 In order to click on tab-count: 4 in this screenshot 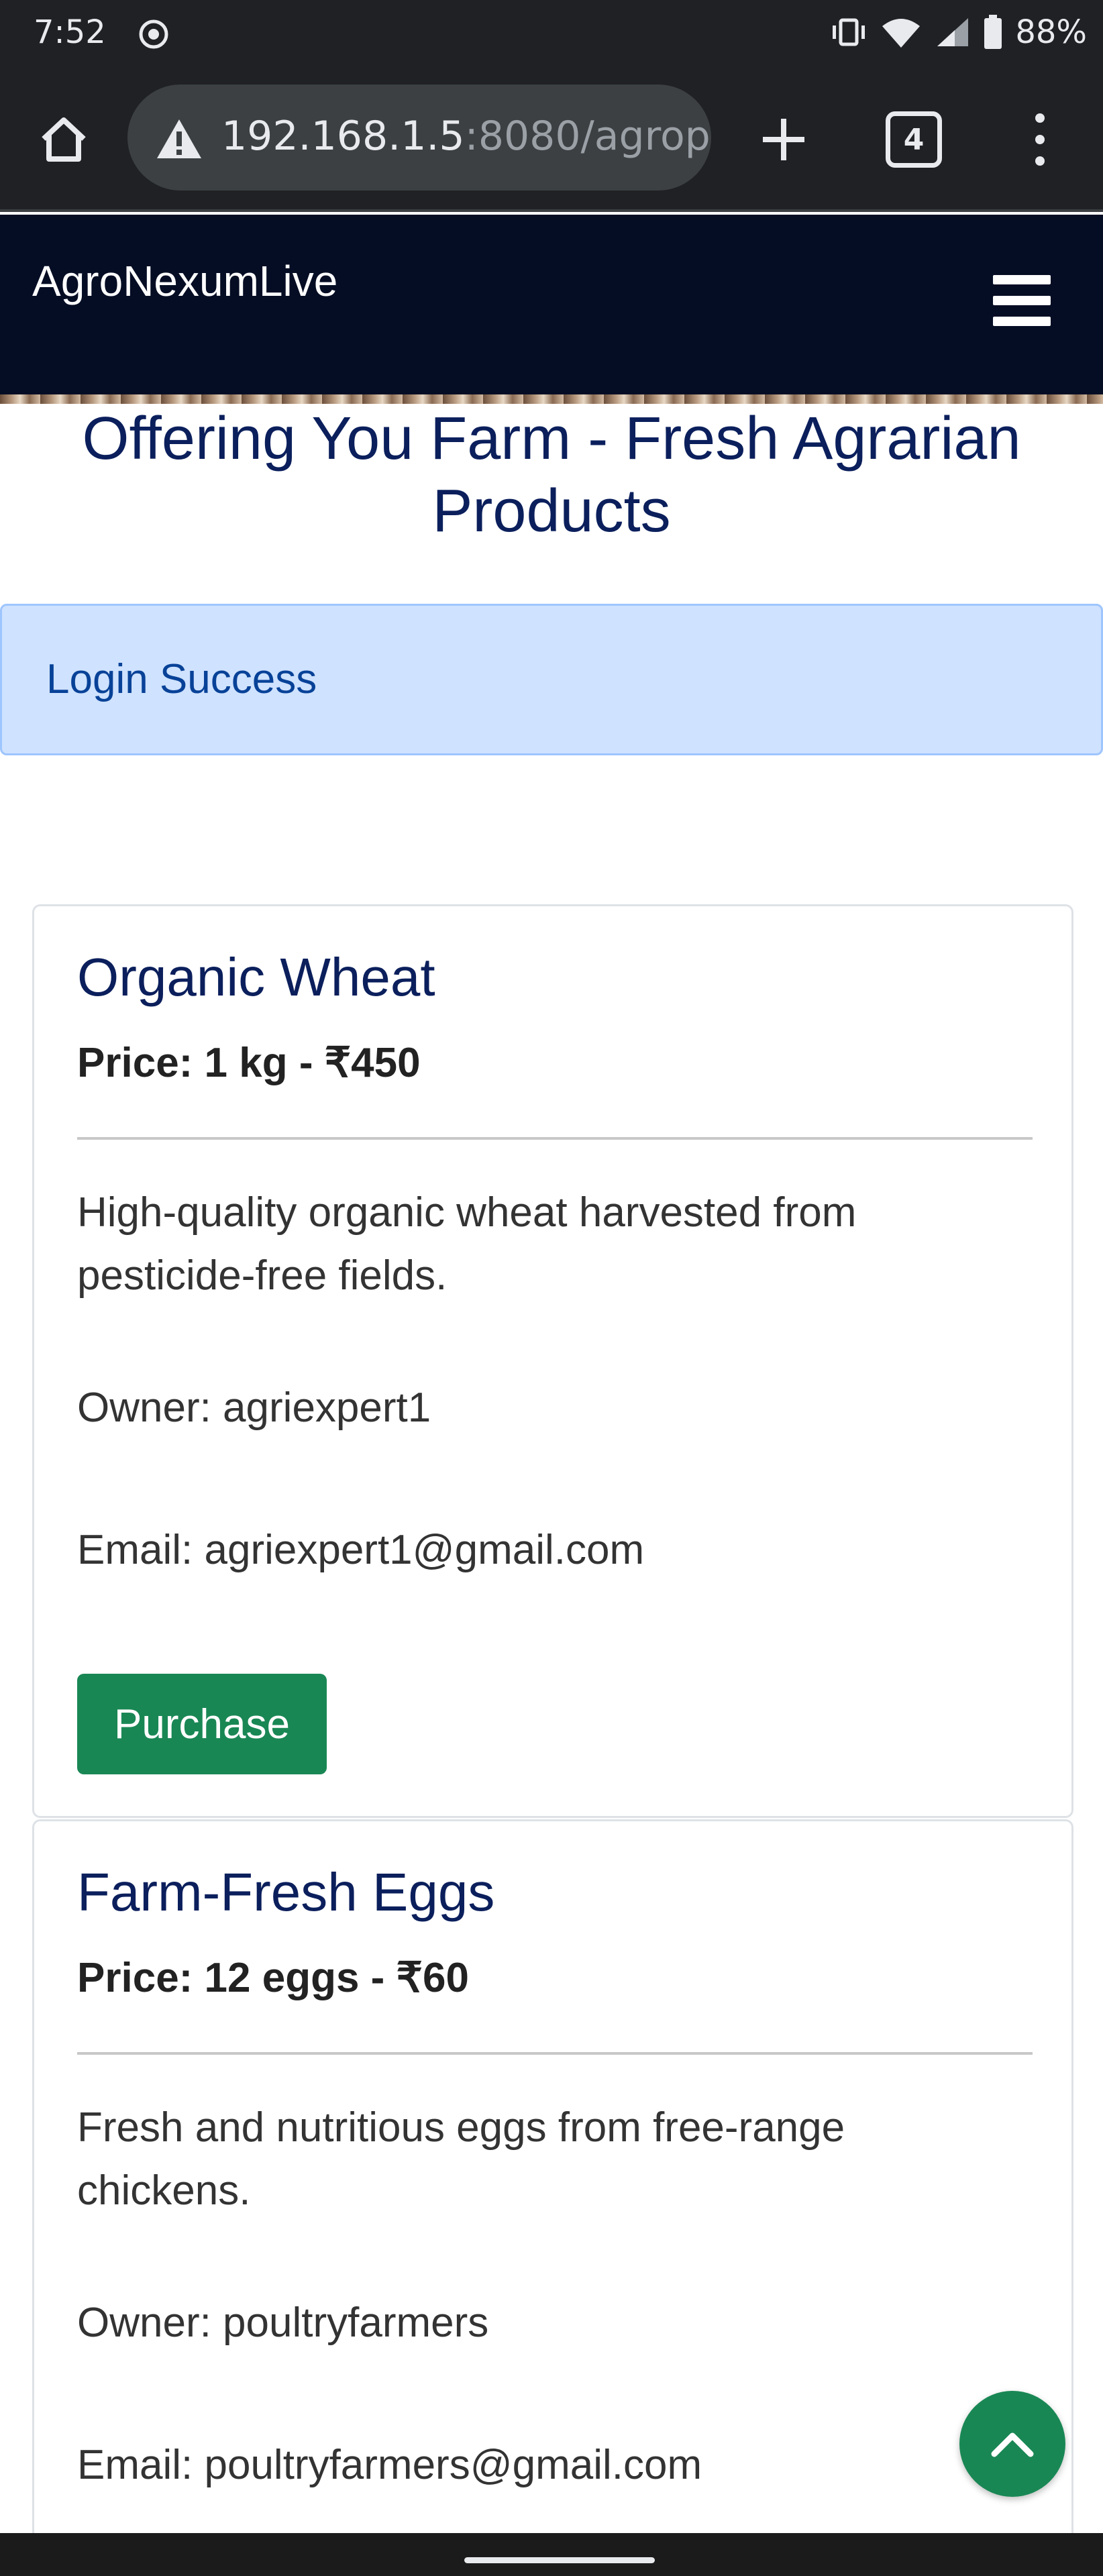, I will do `click(914, 139)`.